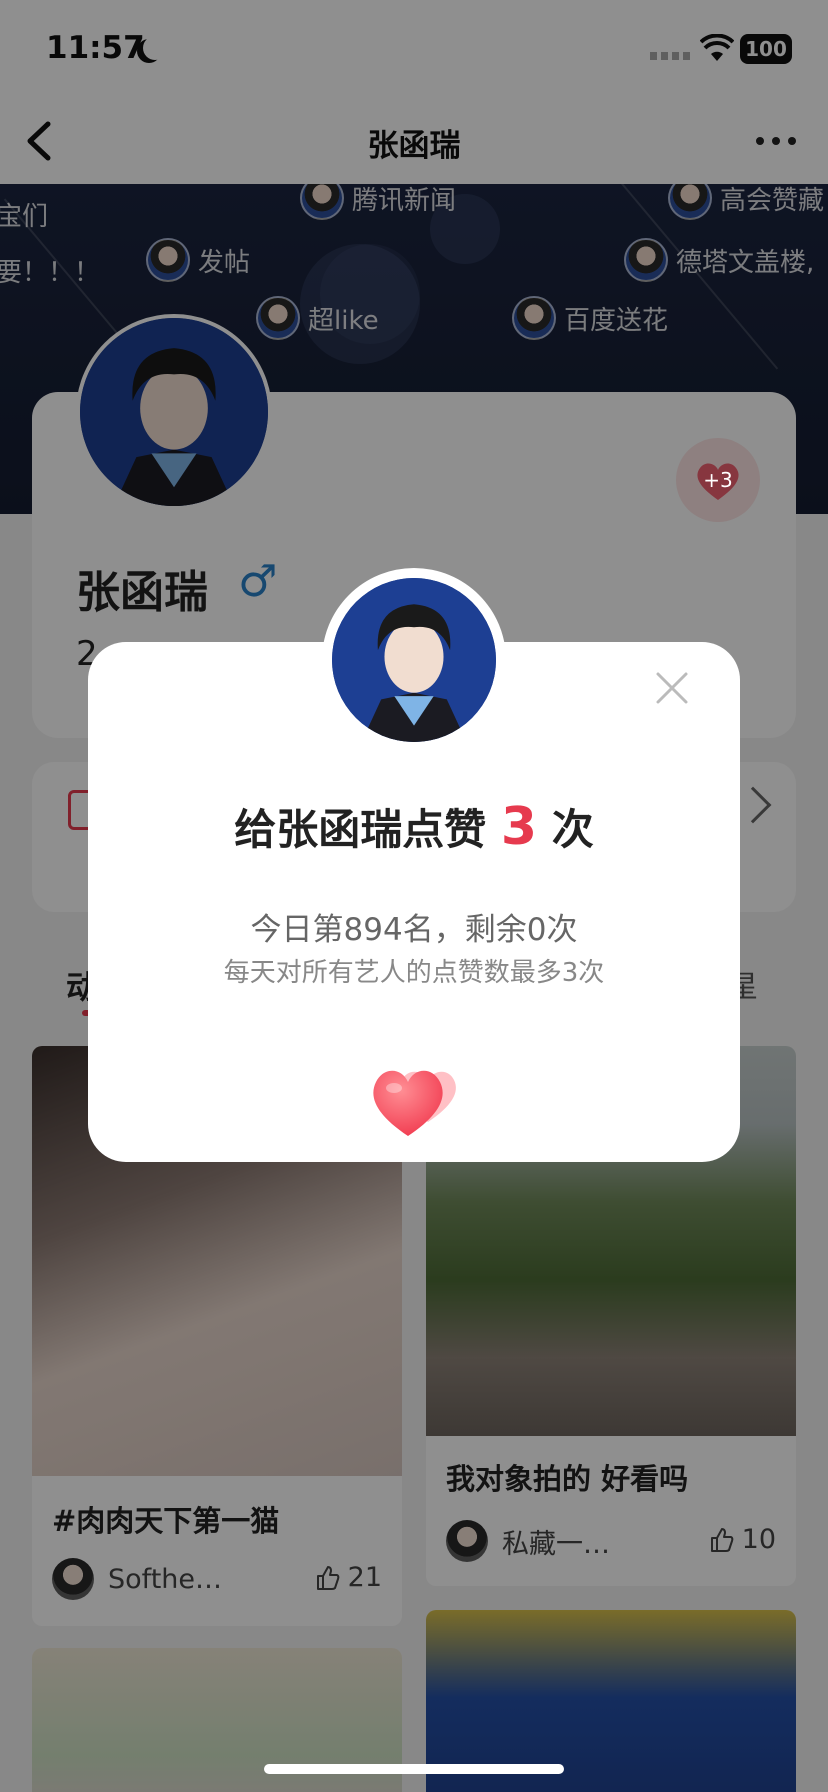  I want to click on like-badge-count: +3, so click(718, 480).